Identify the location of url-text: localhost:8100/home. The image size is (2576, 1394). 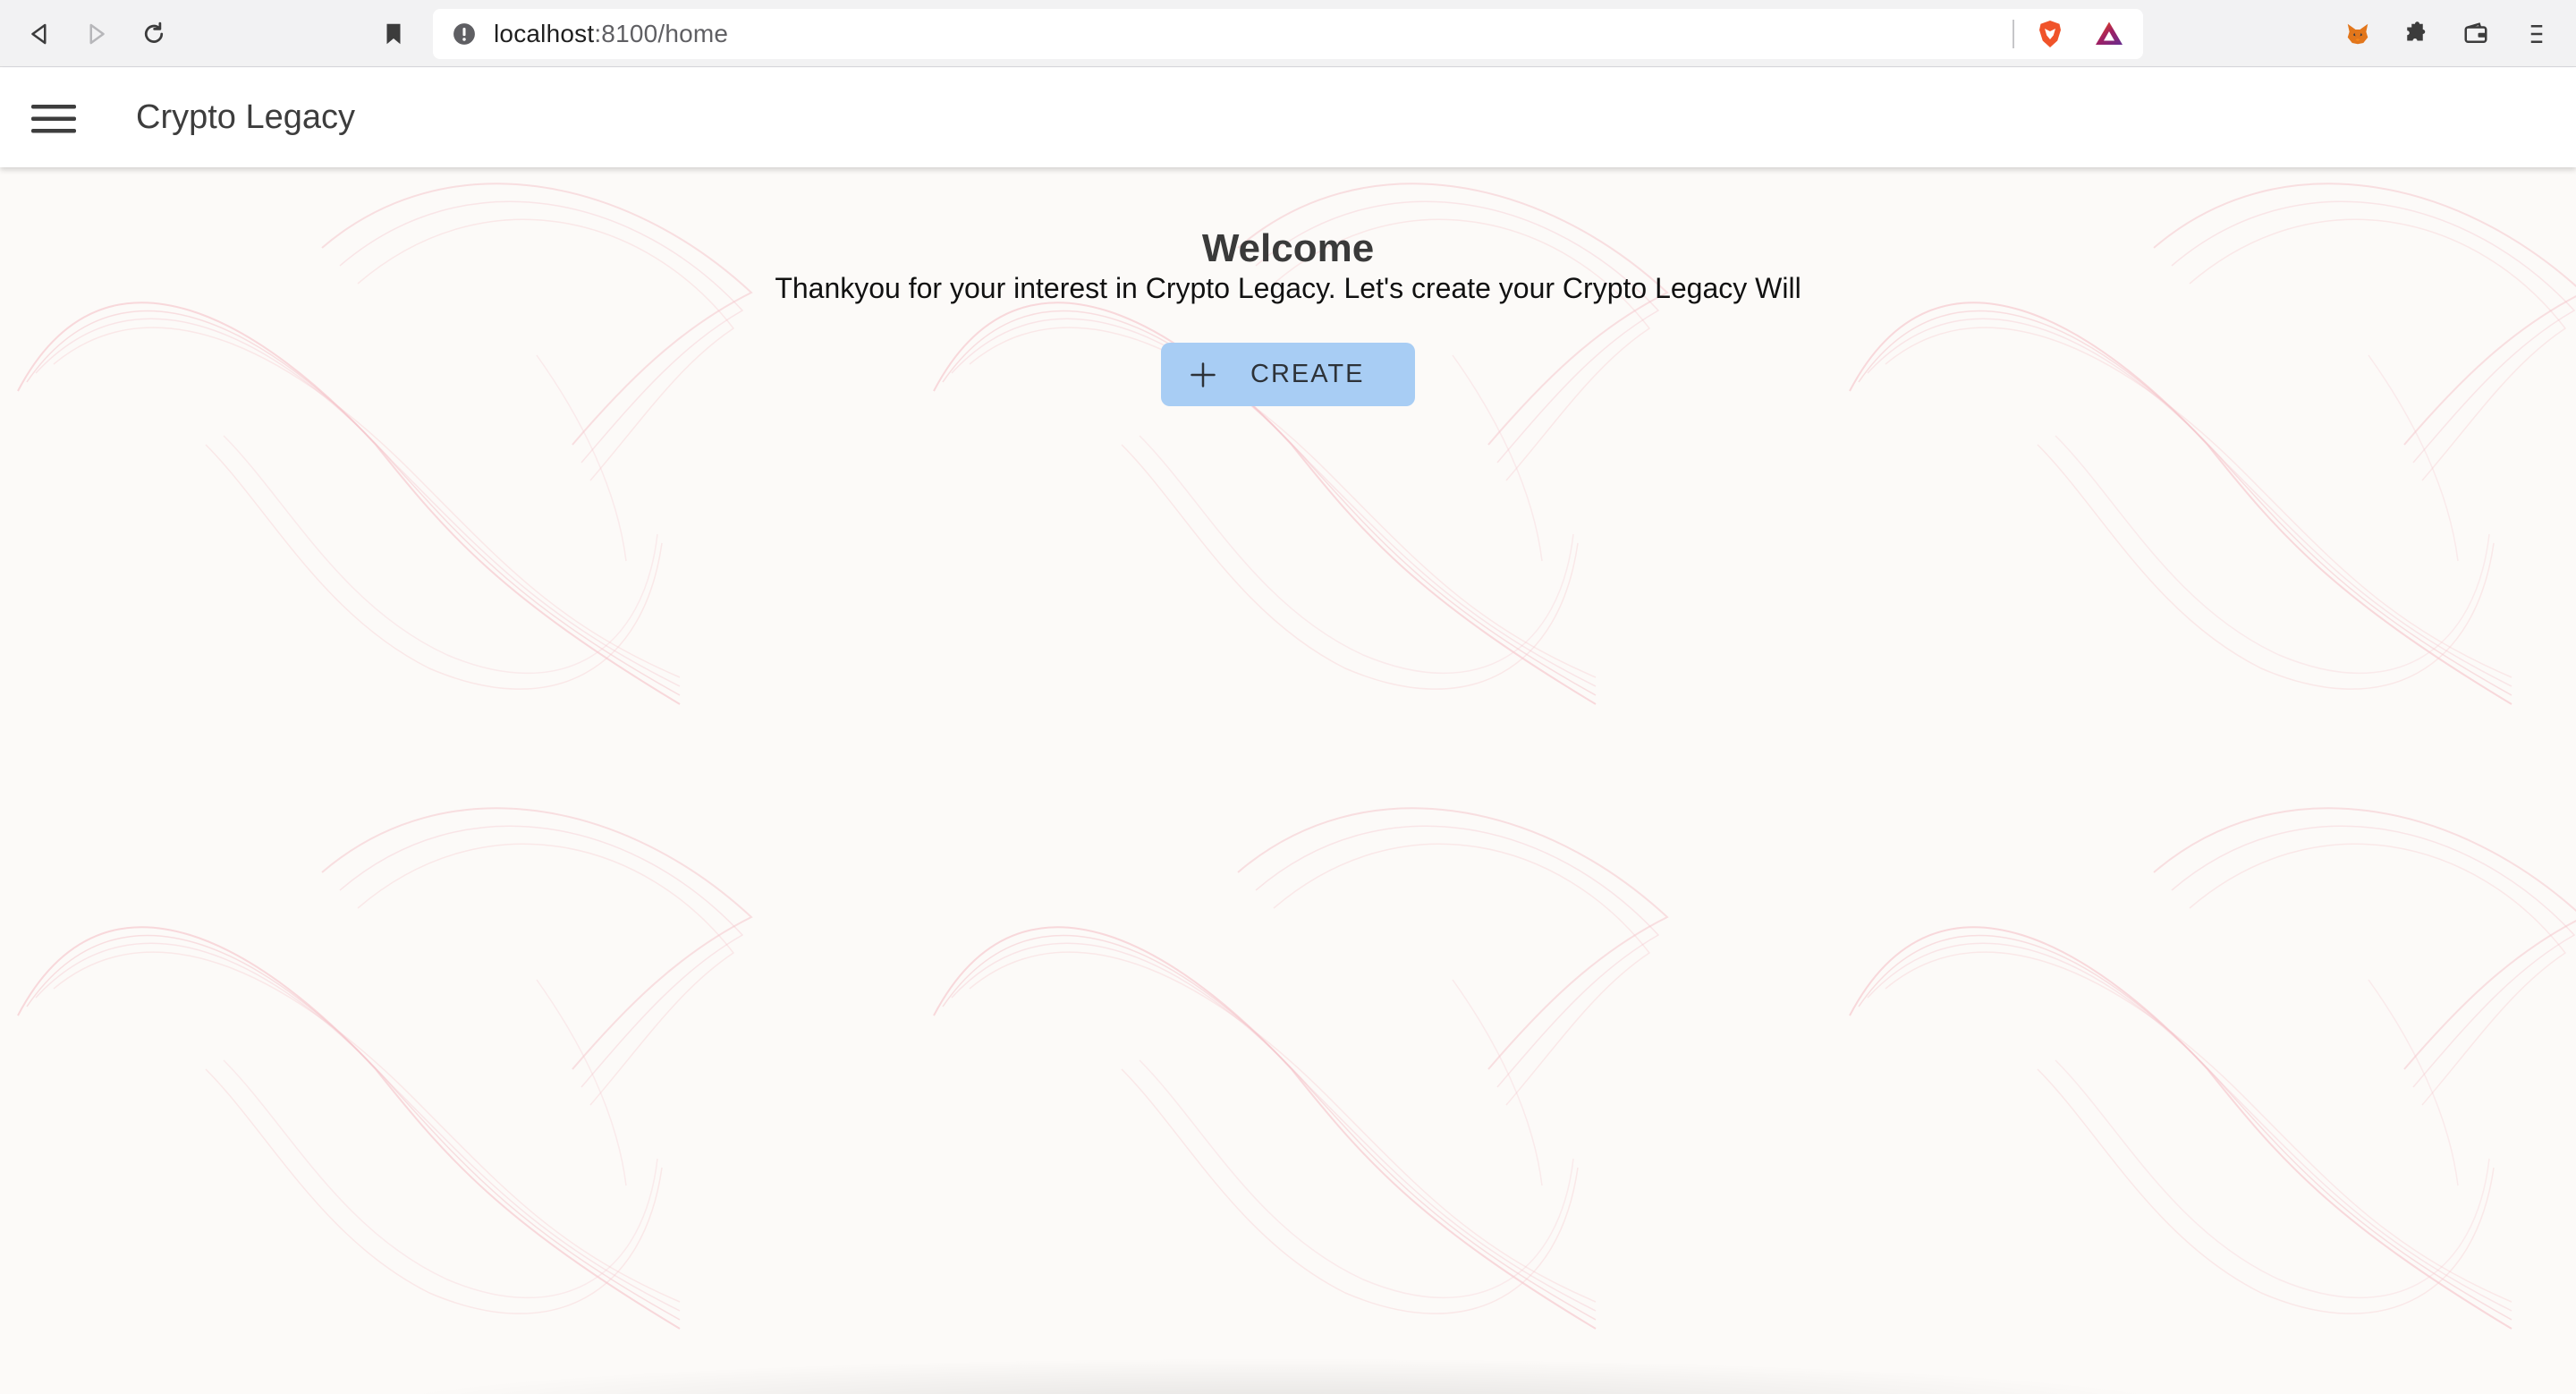
(611, 34).